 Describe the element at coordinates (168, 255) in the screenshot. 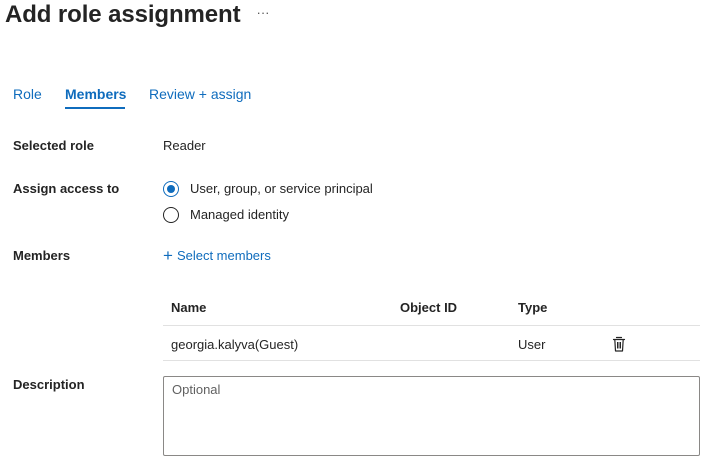

I see `plus-icon: +` at that location.